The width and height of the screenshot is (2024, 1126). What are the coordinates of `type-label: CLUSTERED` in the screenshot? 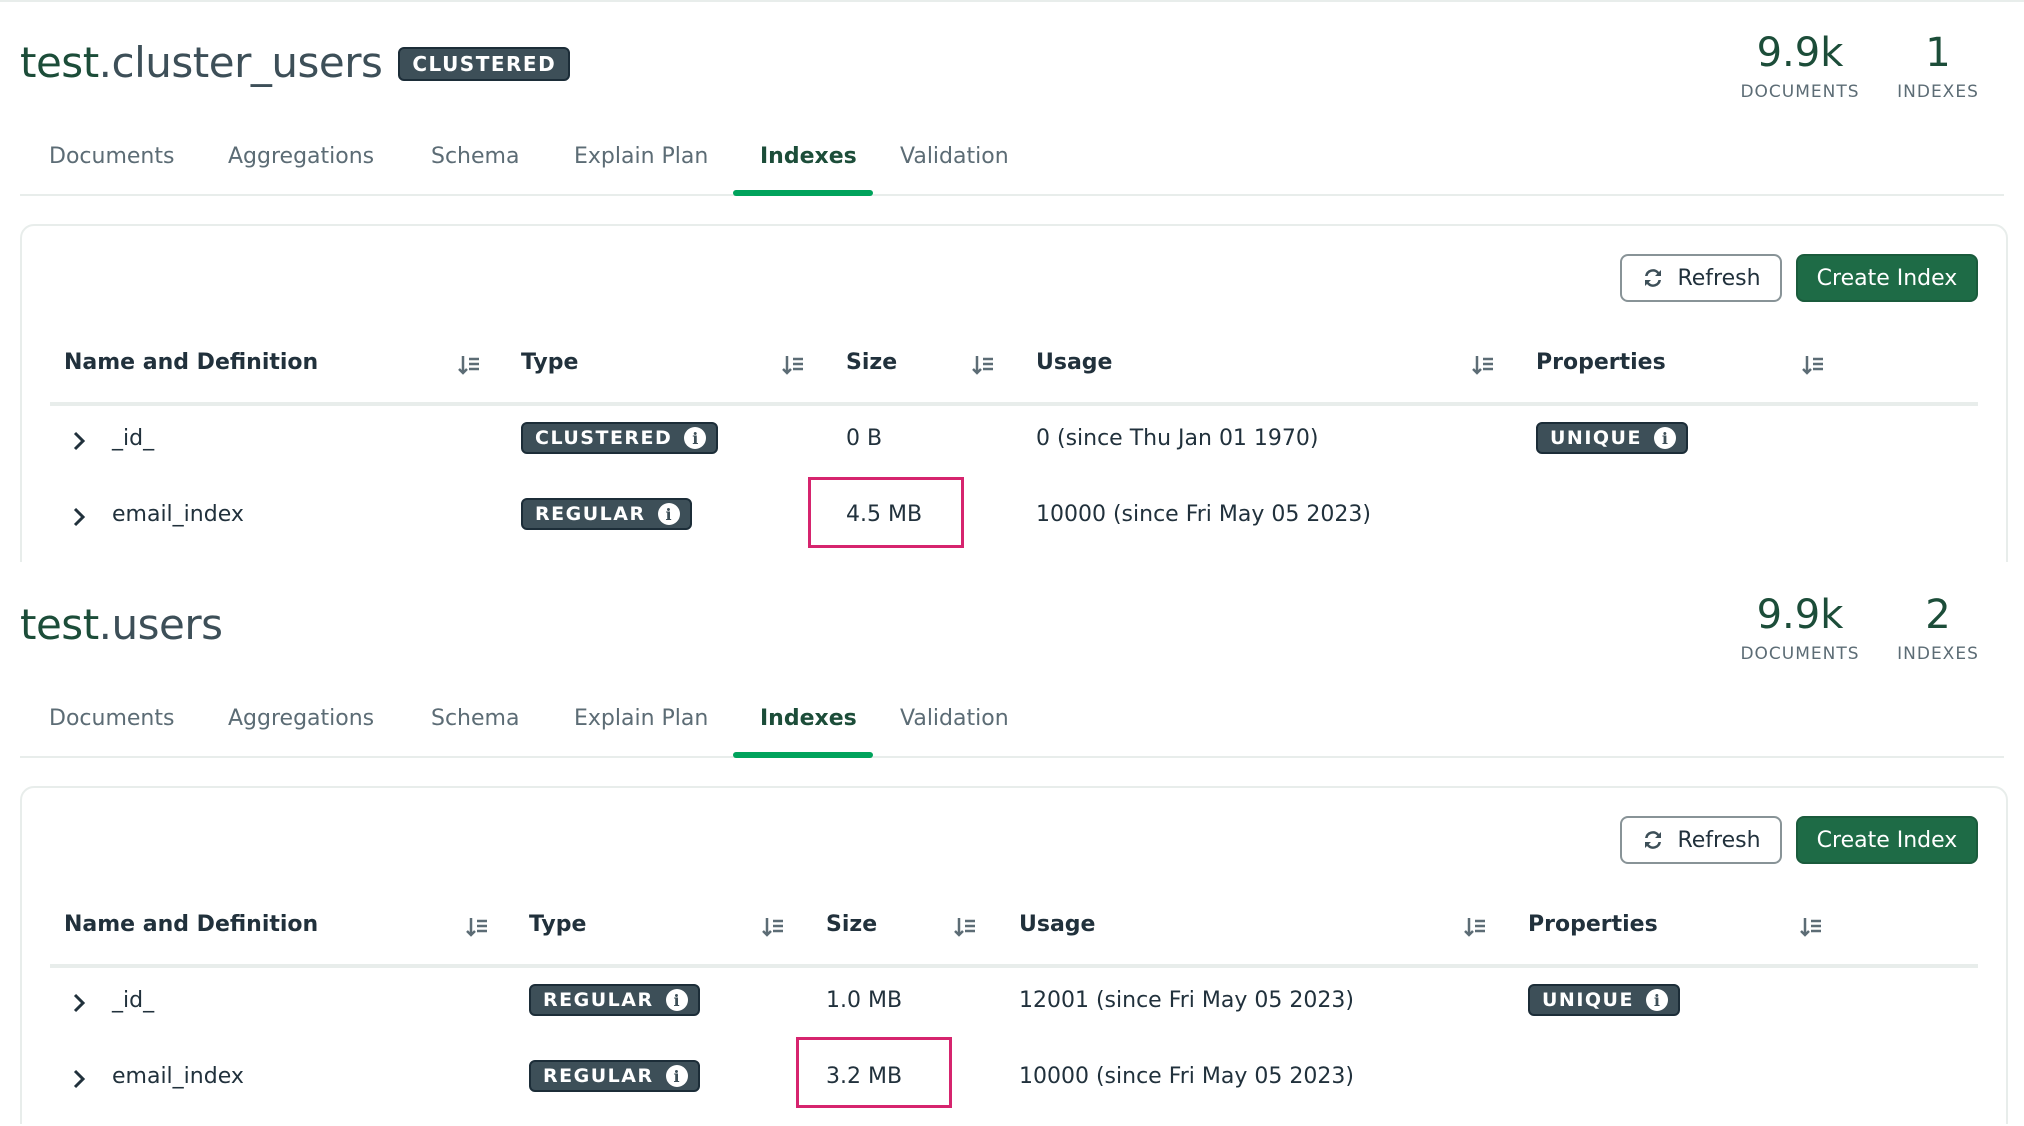 It's located at (604, 438).